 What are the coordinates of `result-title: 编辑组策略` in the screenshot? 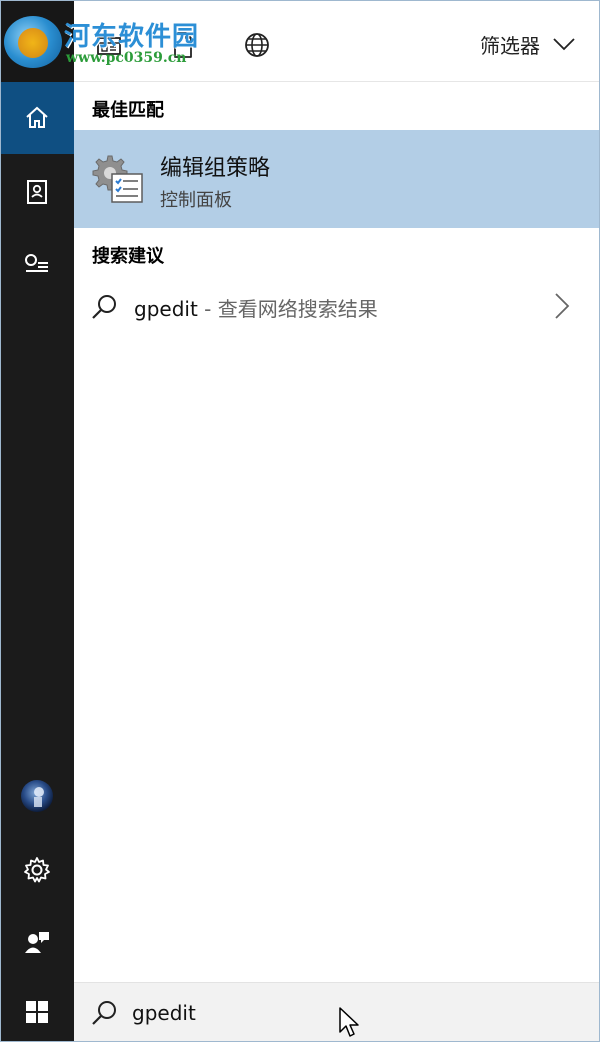 It's located at (215, 168).